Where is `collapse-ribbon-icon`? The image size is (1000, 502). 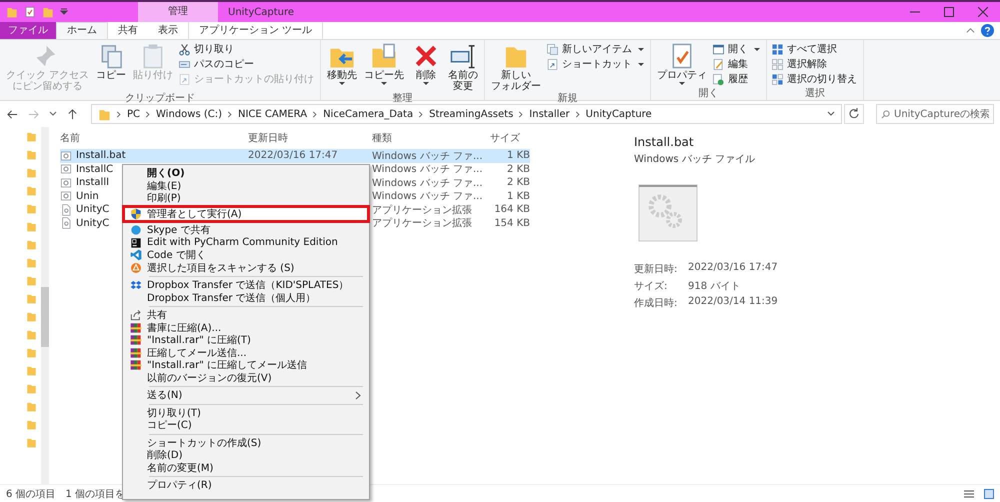 collapse-ribbon-icon is located at coordinates (970, 30).